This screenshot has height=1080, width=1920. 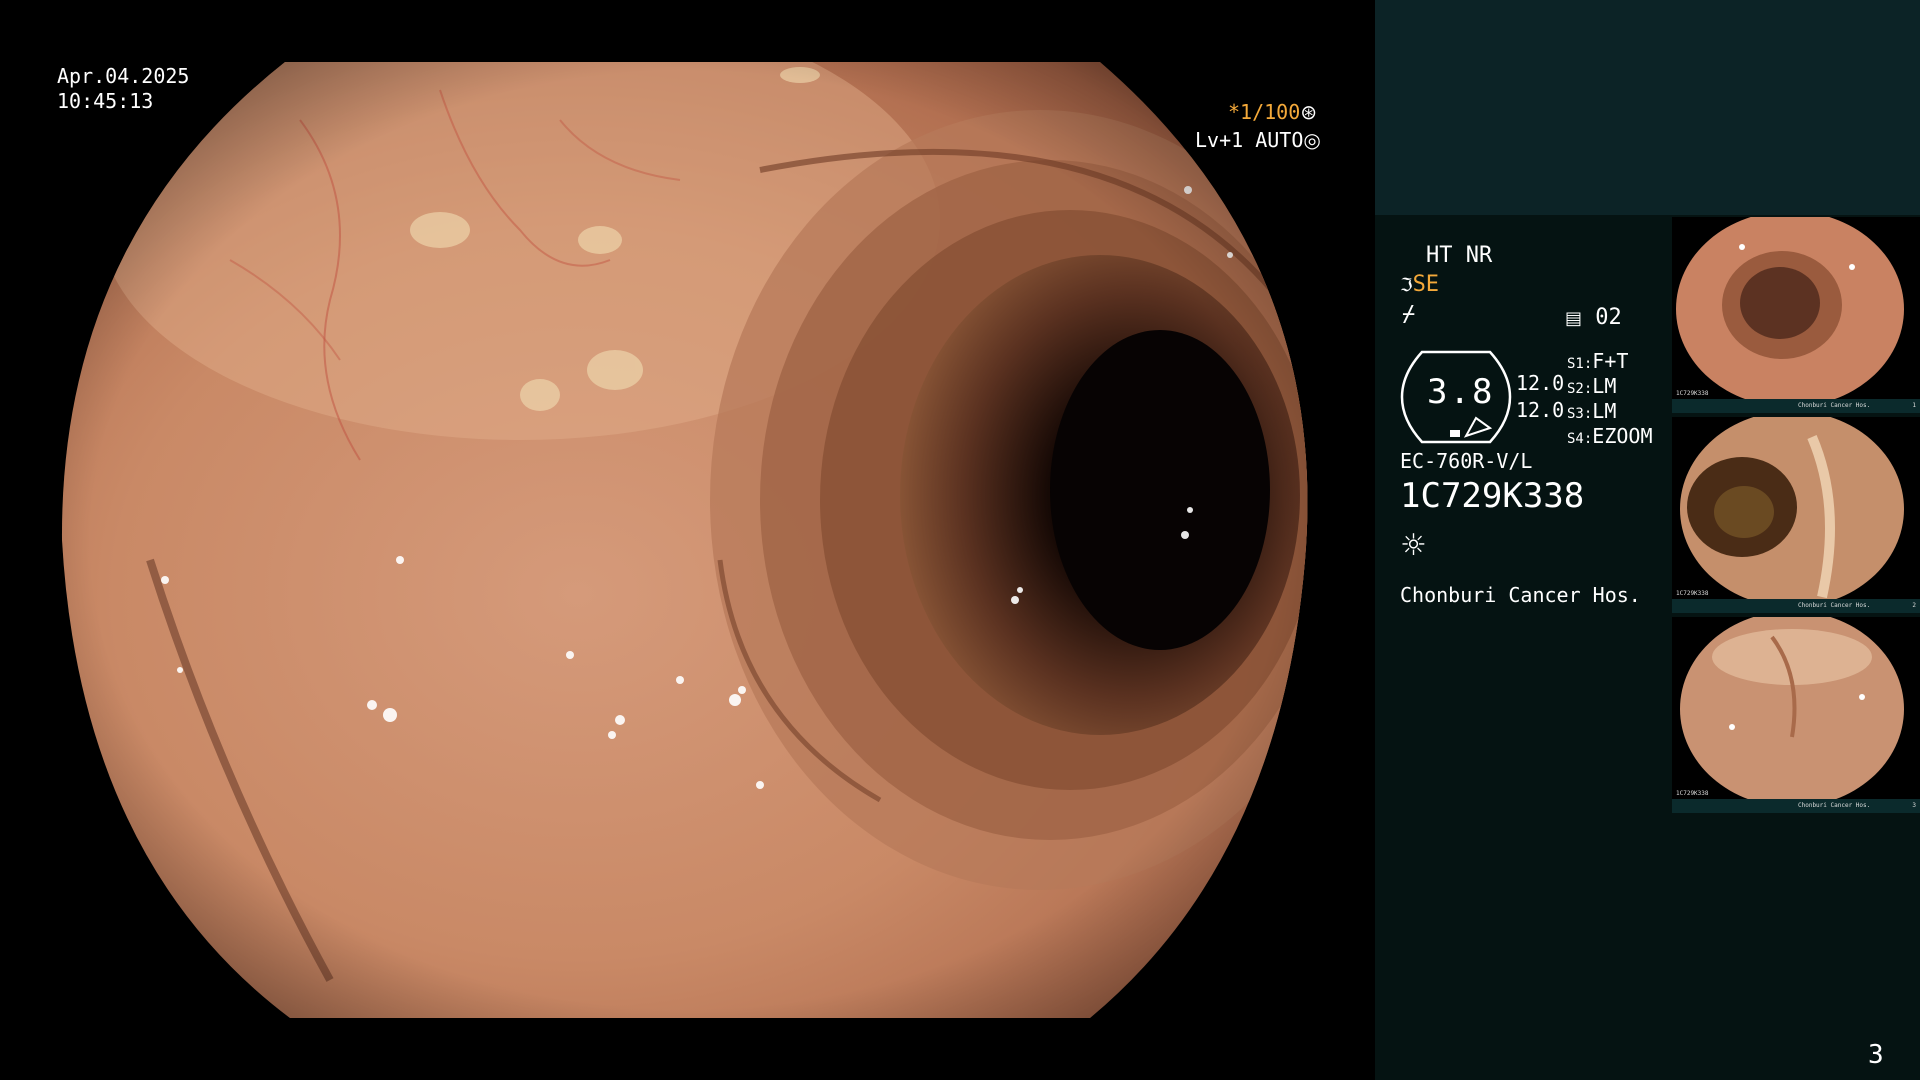 I want to click on thumbnail-3-hospital: Chonburi Cancer Hos., so click(x=1834, y=805).